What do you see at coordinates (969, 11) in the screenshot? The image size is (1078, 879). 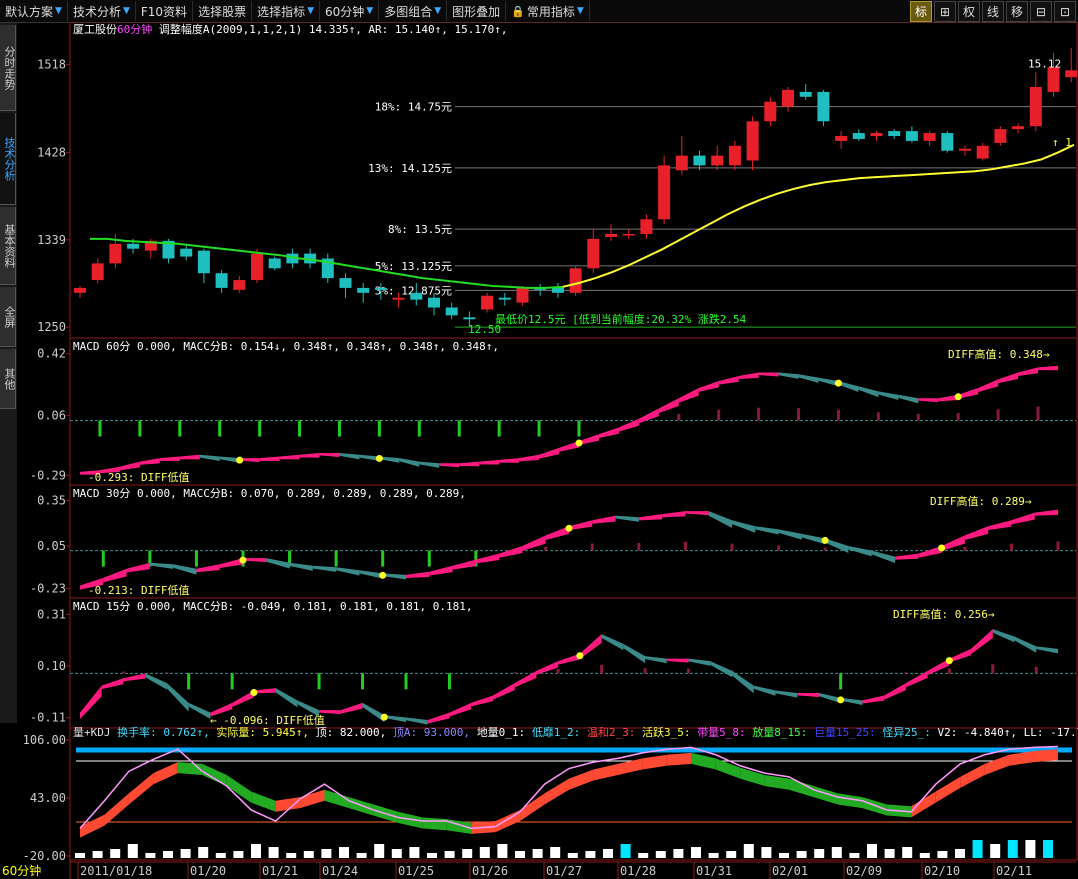 I see `toolbar-right-button-2: 权` at bounding box center [969, 11].